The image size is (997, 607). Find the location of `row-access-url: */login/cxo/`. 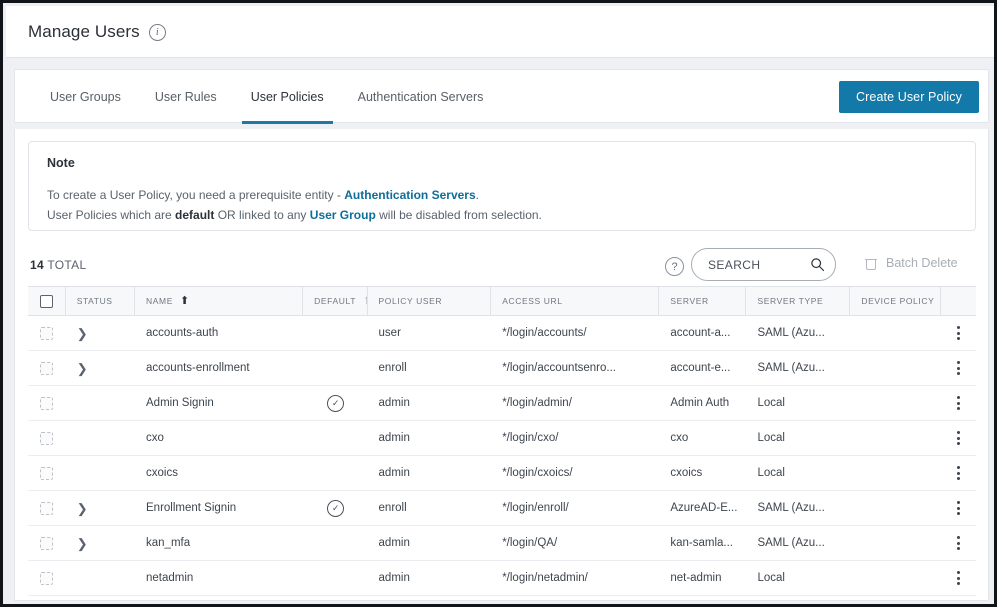

row-access-url: */login/cxo/ is located at coordinates (530, 438).